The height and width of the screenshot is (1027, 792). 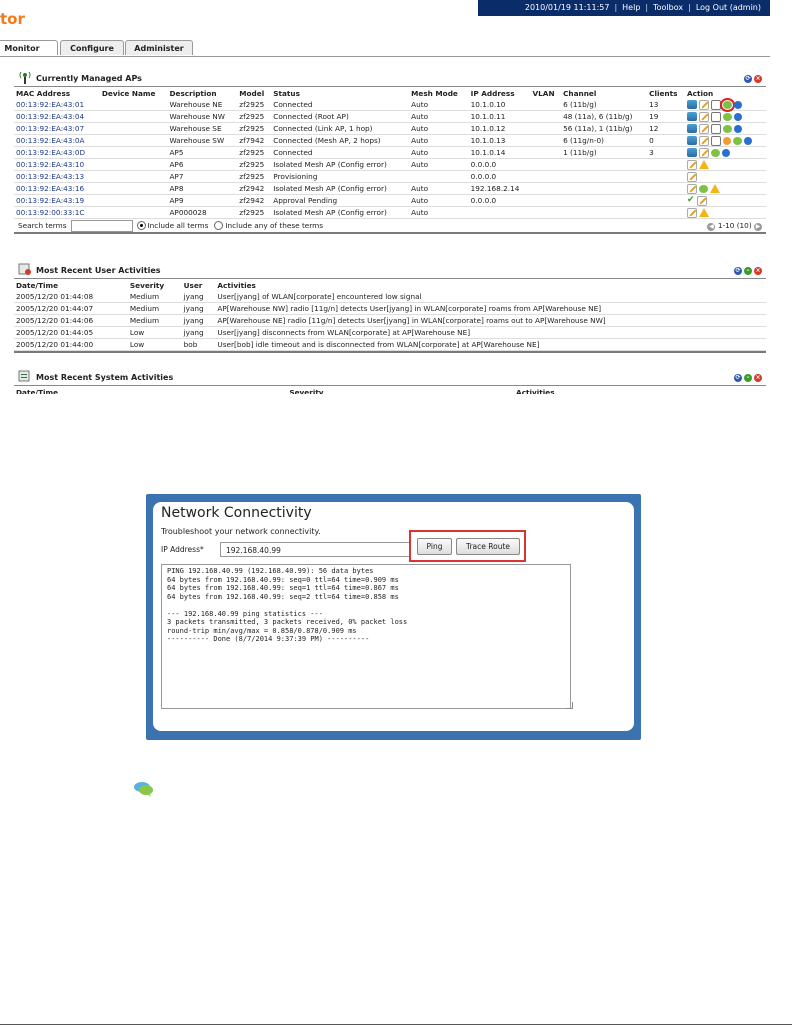 What do you see at coordinates (202, 152) in the screenshot?
I see `table-cell: AP5` at bounding box center [202, 152].